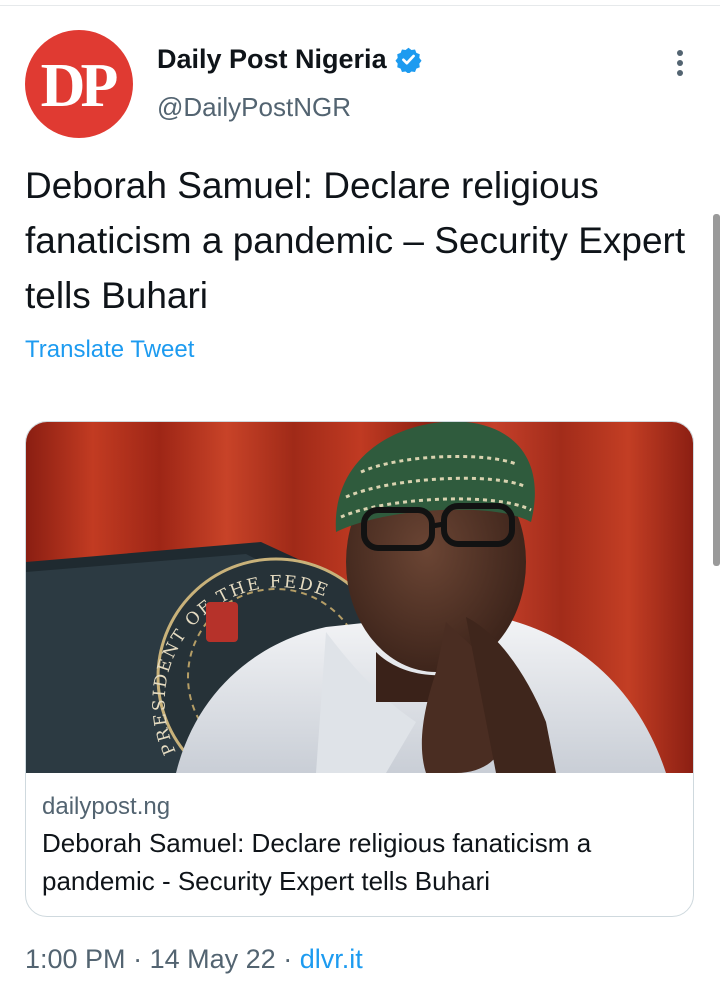 The width and height of the screenshot is (720, 1004). I want to click on tweet-time: 1:00 PM, so click(75, 959).